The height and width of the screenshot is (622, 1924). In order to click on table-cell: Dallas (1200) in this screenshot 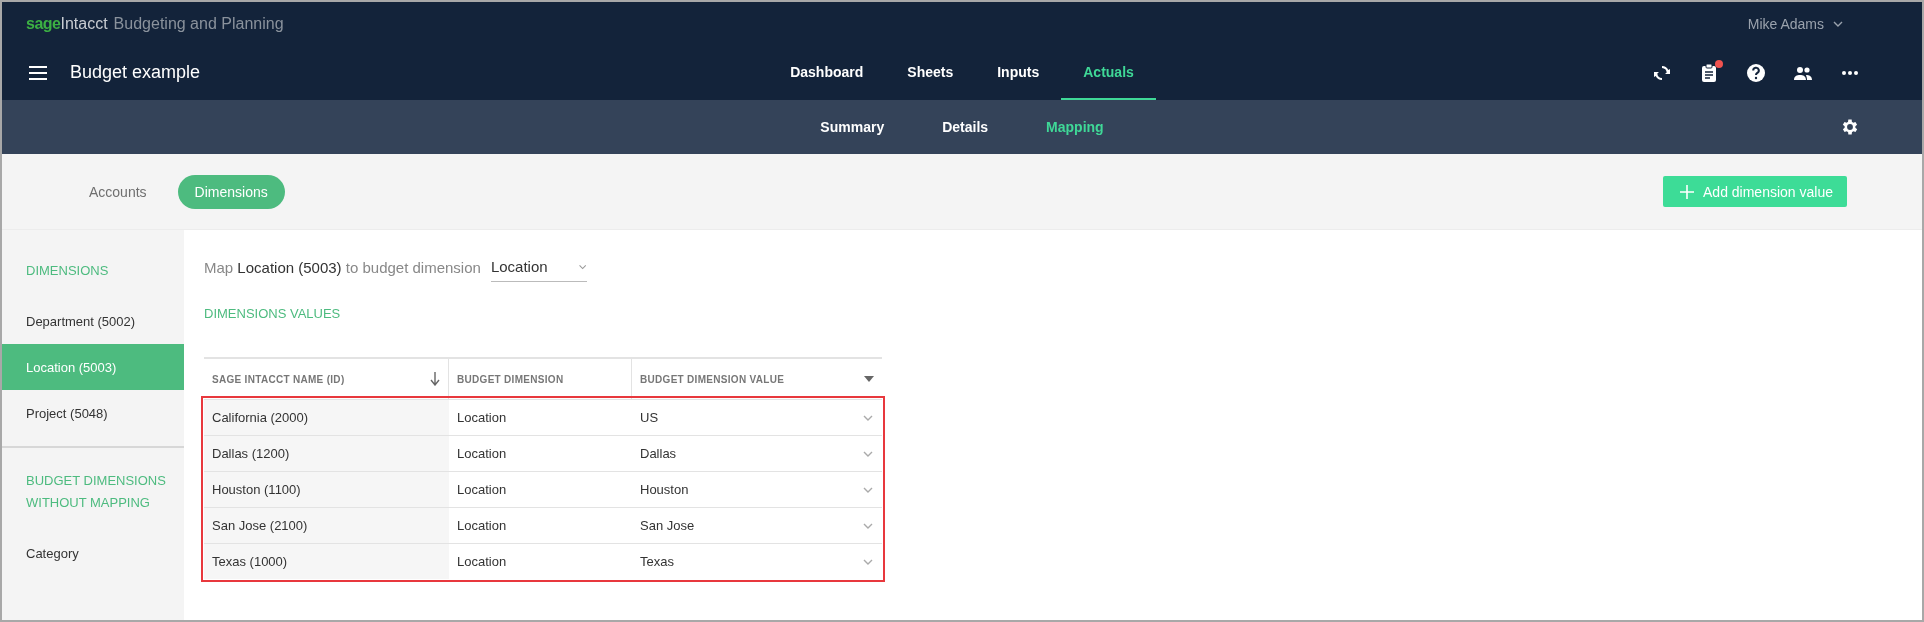, I will do `click(326, 453)`.